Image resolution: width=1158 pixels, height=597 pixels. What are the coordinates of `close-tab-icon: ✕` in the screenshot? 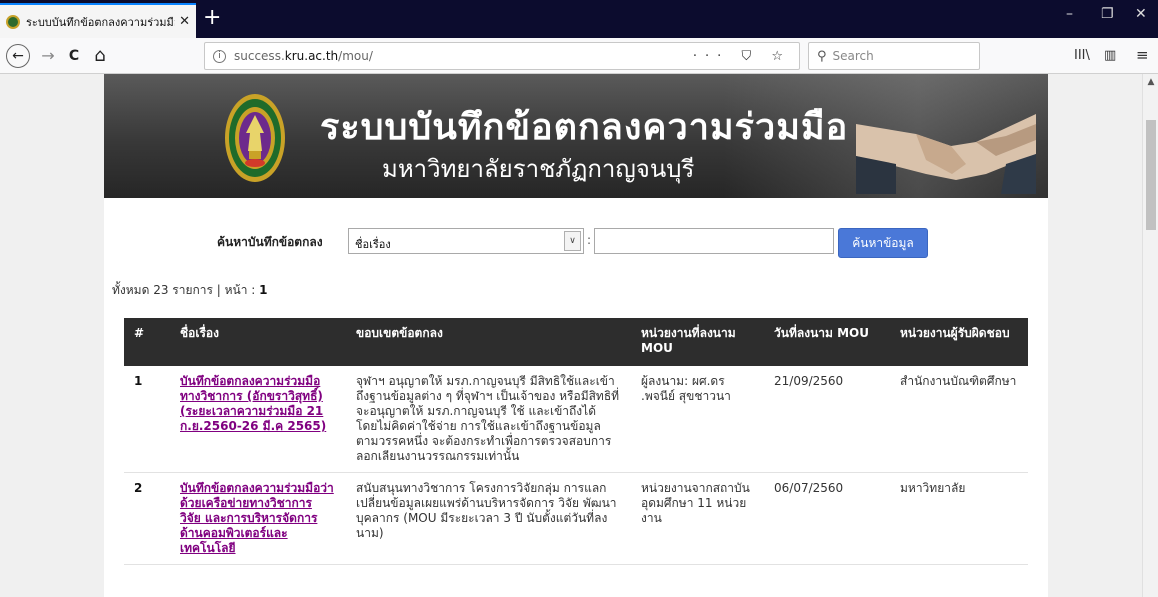 It's located at (184, 21).